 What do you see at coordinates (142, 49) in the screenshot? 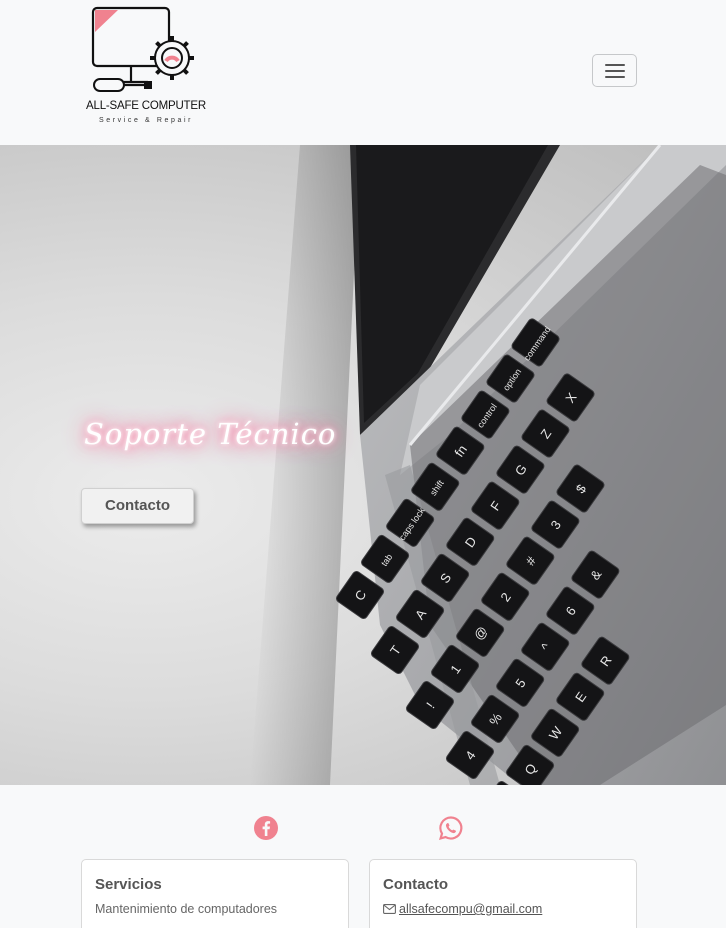
I see `computer-repair-logo-icon` at bounding box center [142, 49].